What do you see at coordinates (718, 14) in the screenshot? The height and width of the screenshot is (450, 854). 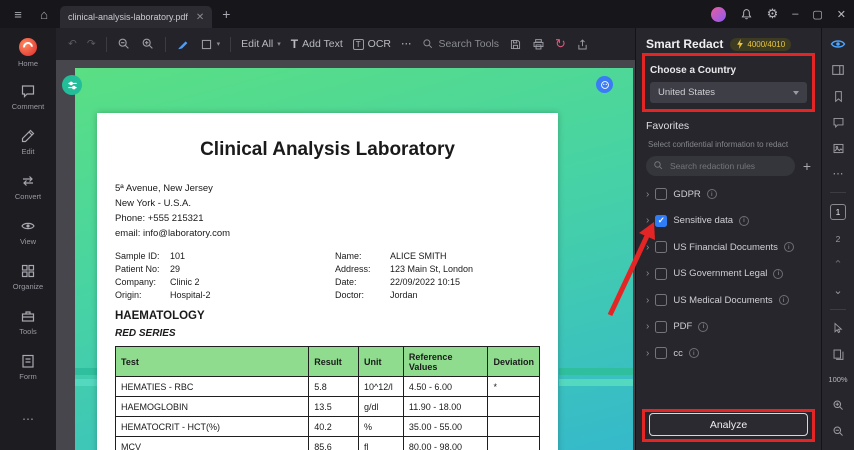 I see `avatar` at bounding box center [718, 14].